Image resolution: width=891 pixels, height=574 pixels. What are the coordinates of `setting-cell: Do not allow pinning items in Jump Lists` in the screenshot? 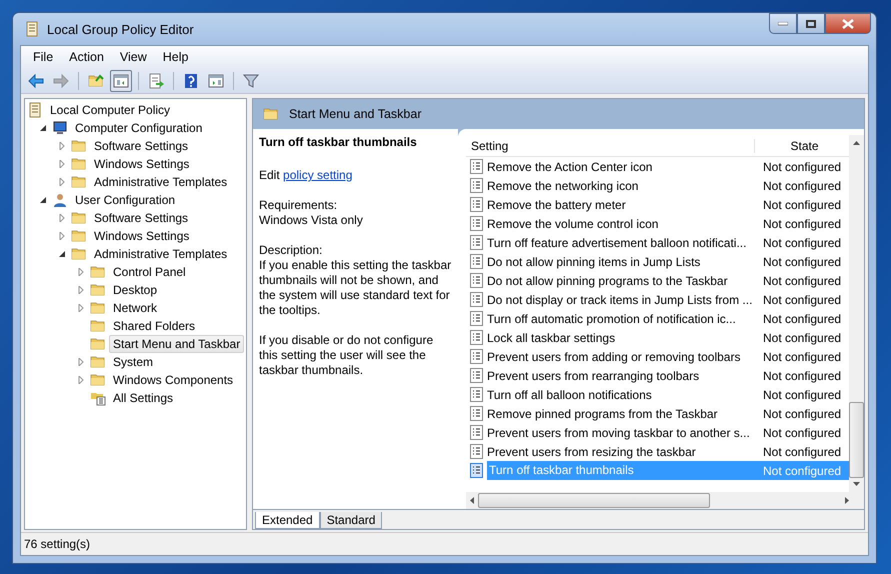 It's located at (593, 261).